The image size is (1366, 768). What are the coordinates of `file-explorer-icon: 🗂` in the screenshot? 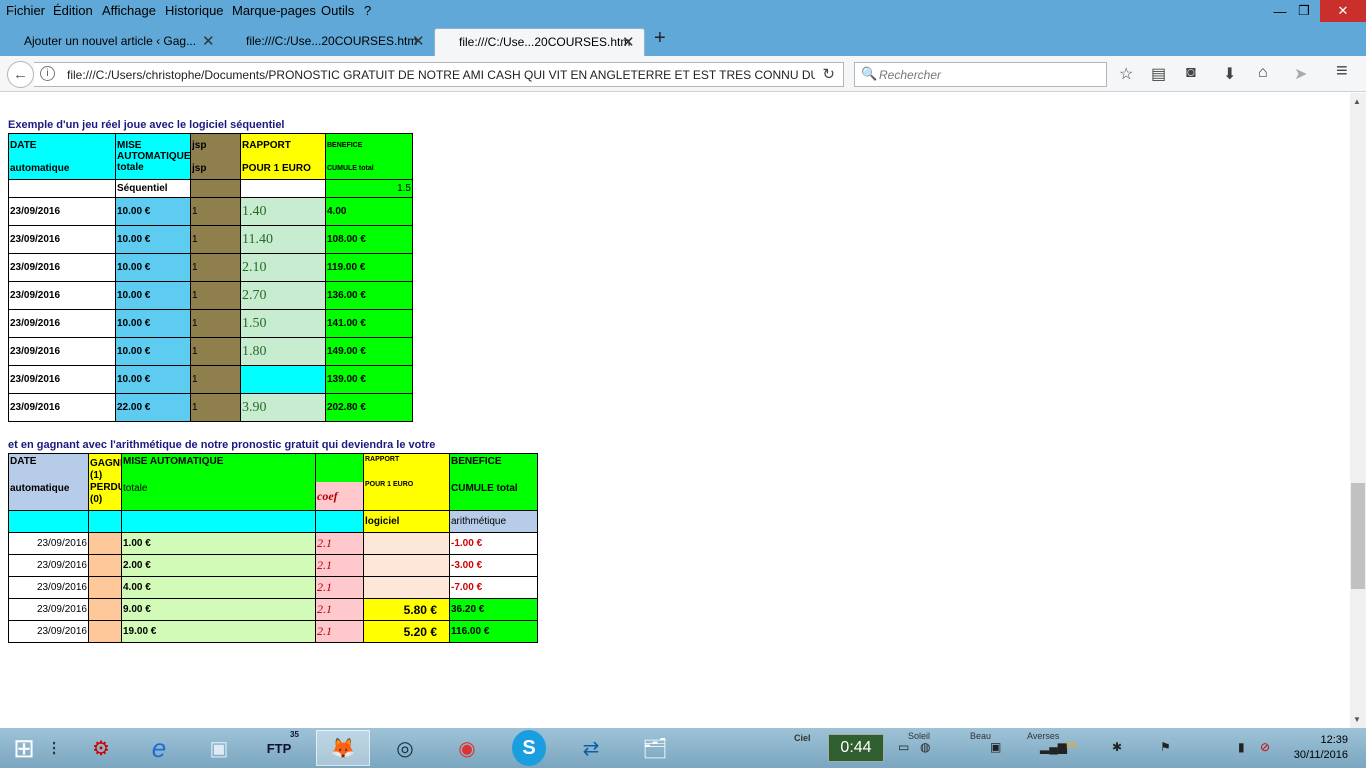 It's located at (655, 748).